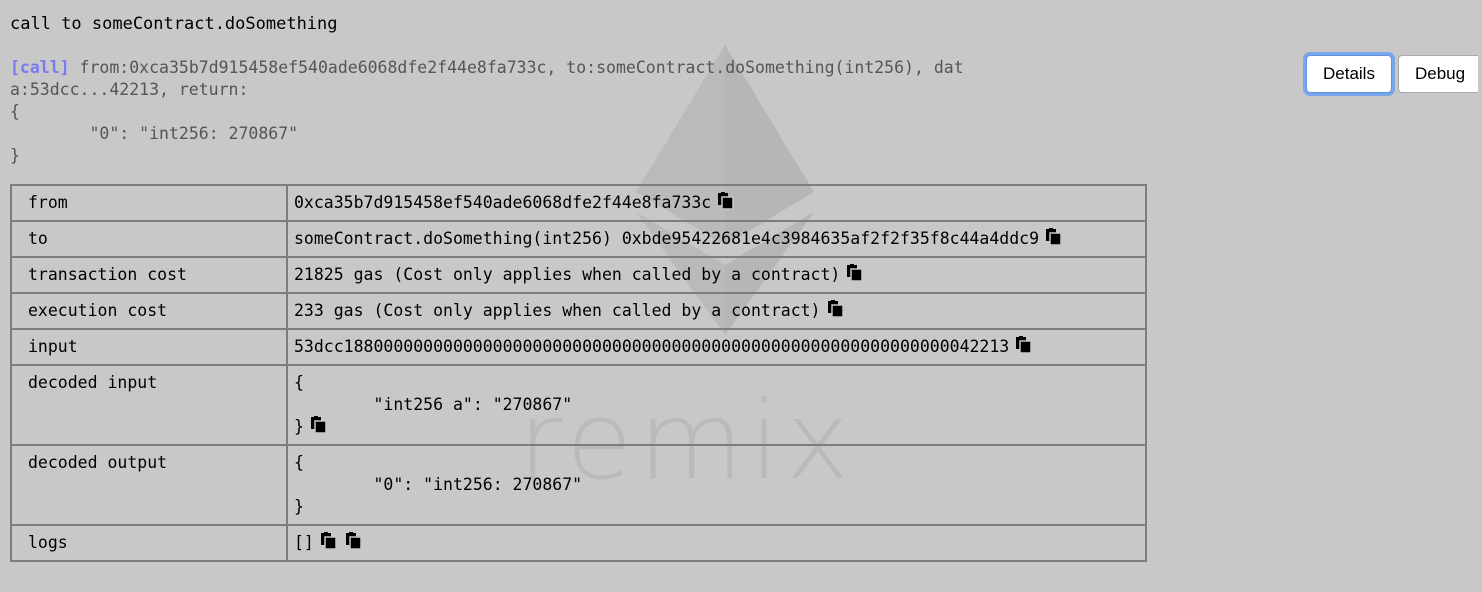 This screenshot has height=592, width=1482. Describe the element at coordinates (1437, 74) in the screenshot. I see `debug-button: Debug` at that location.